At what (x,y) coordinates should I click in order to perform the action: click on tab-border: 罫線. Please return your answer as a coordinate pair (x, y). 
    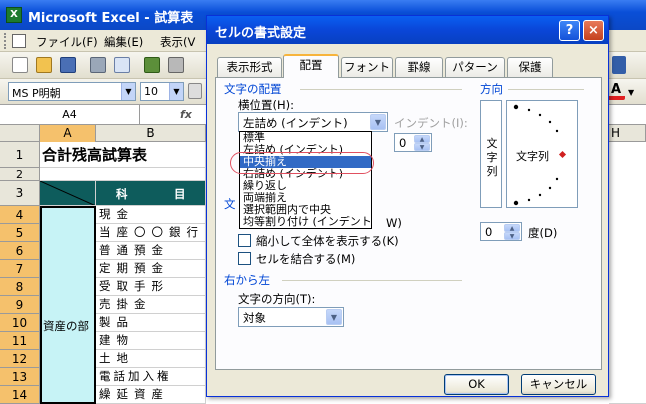
    Looking at the image, I should click on (419, 67).